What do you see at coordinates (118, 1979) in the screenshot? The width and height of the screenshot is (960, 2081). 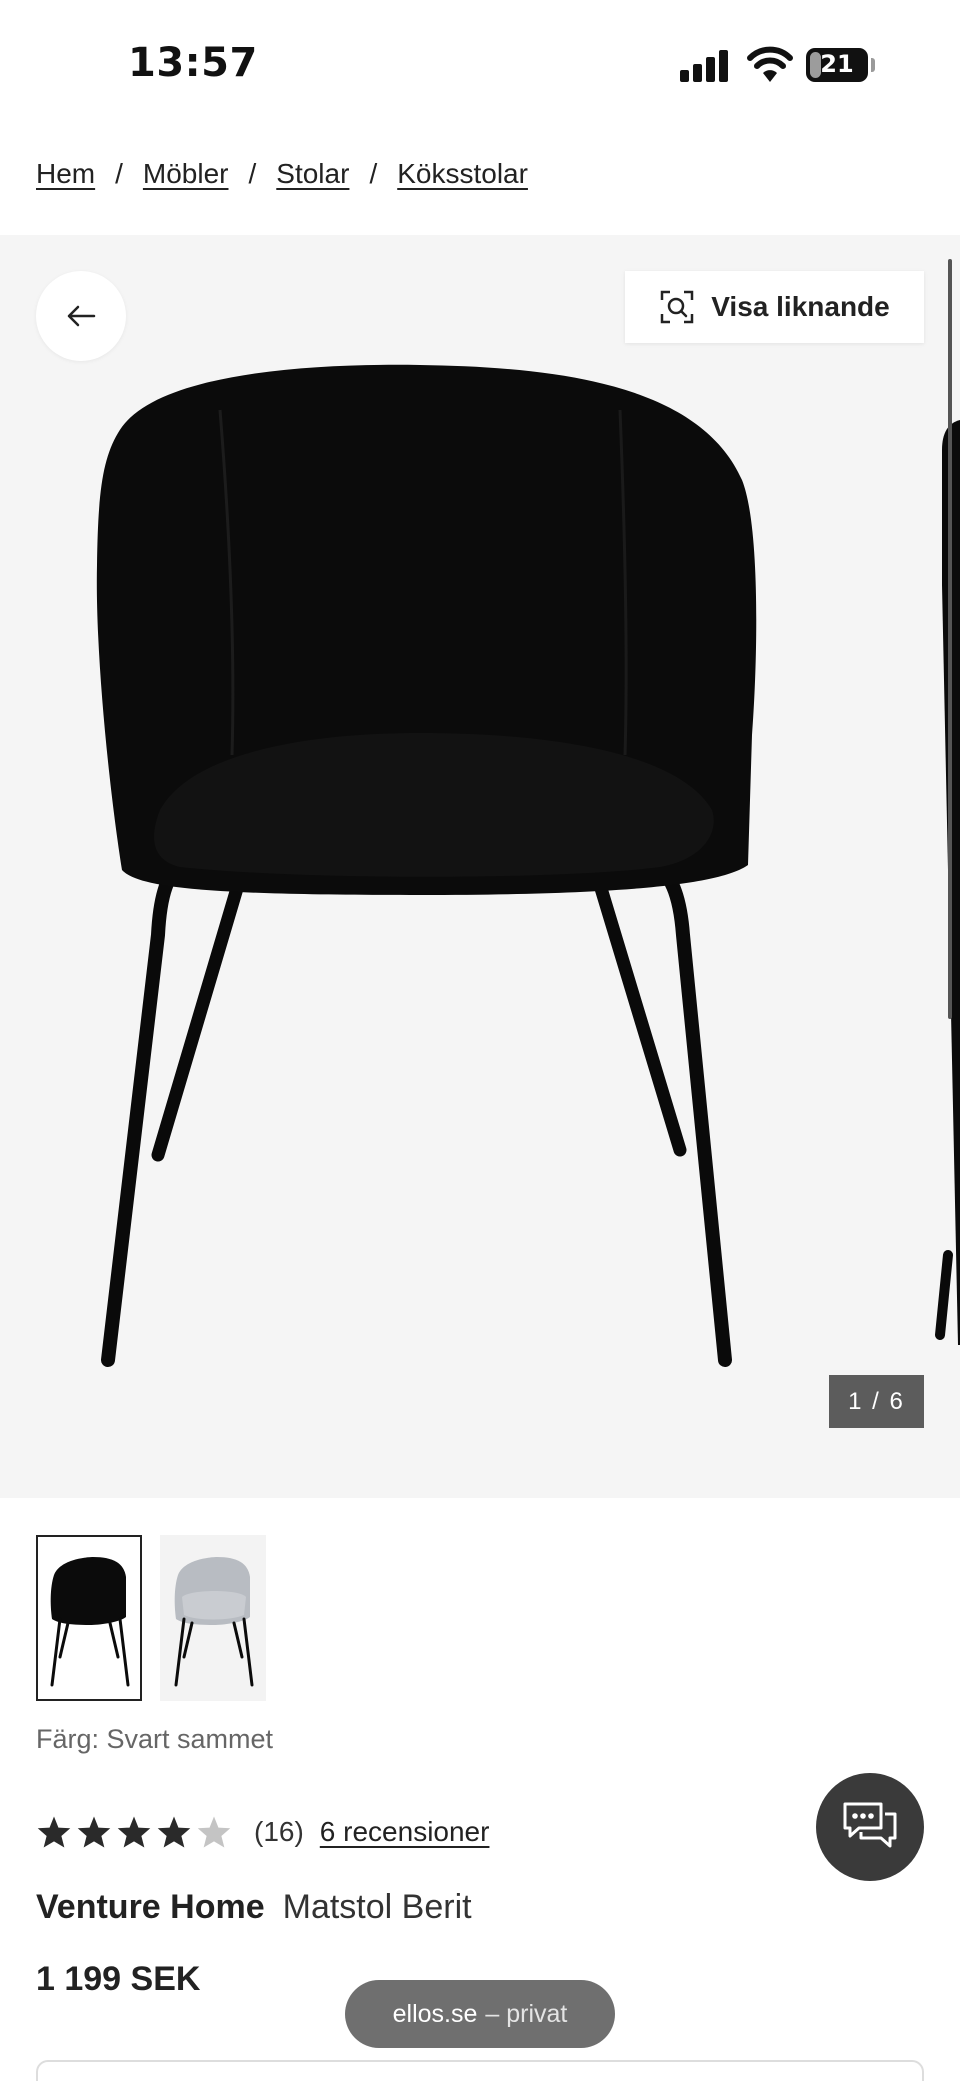 I see `product-price: 1 199 SEK` at bounding box center [118, 1979].